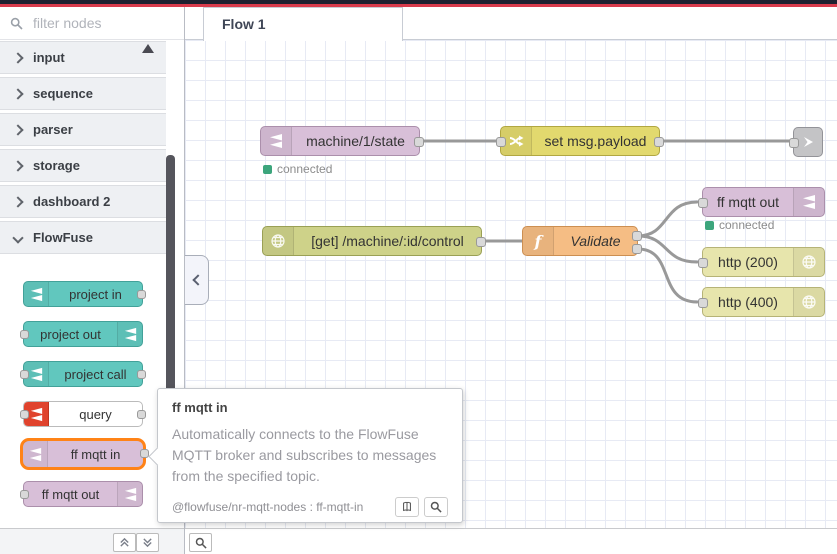 This screenshot has height=554, width=837. I want to click on palette-category-flowfuse: FlowFuse, so click(83, 237).